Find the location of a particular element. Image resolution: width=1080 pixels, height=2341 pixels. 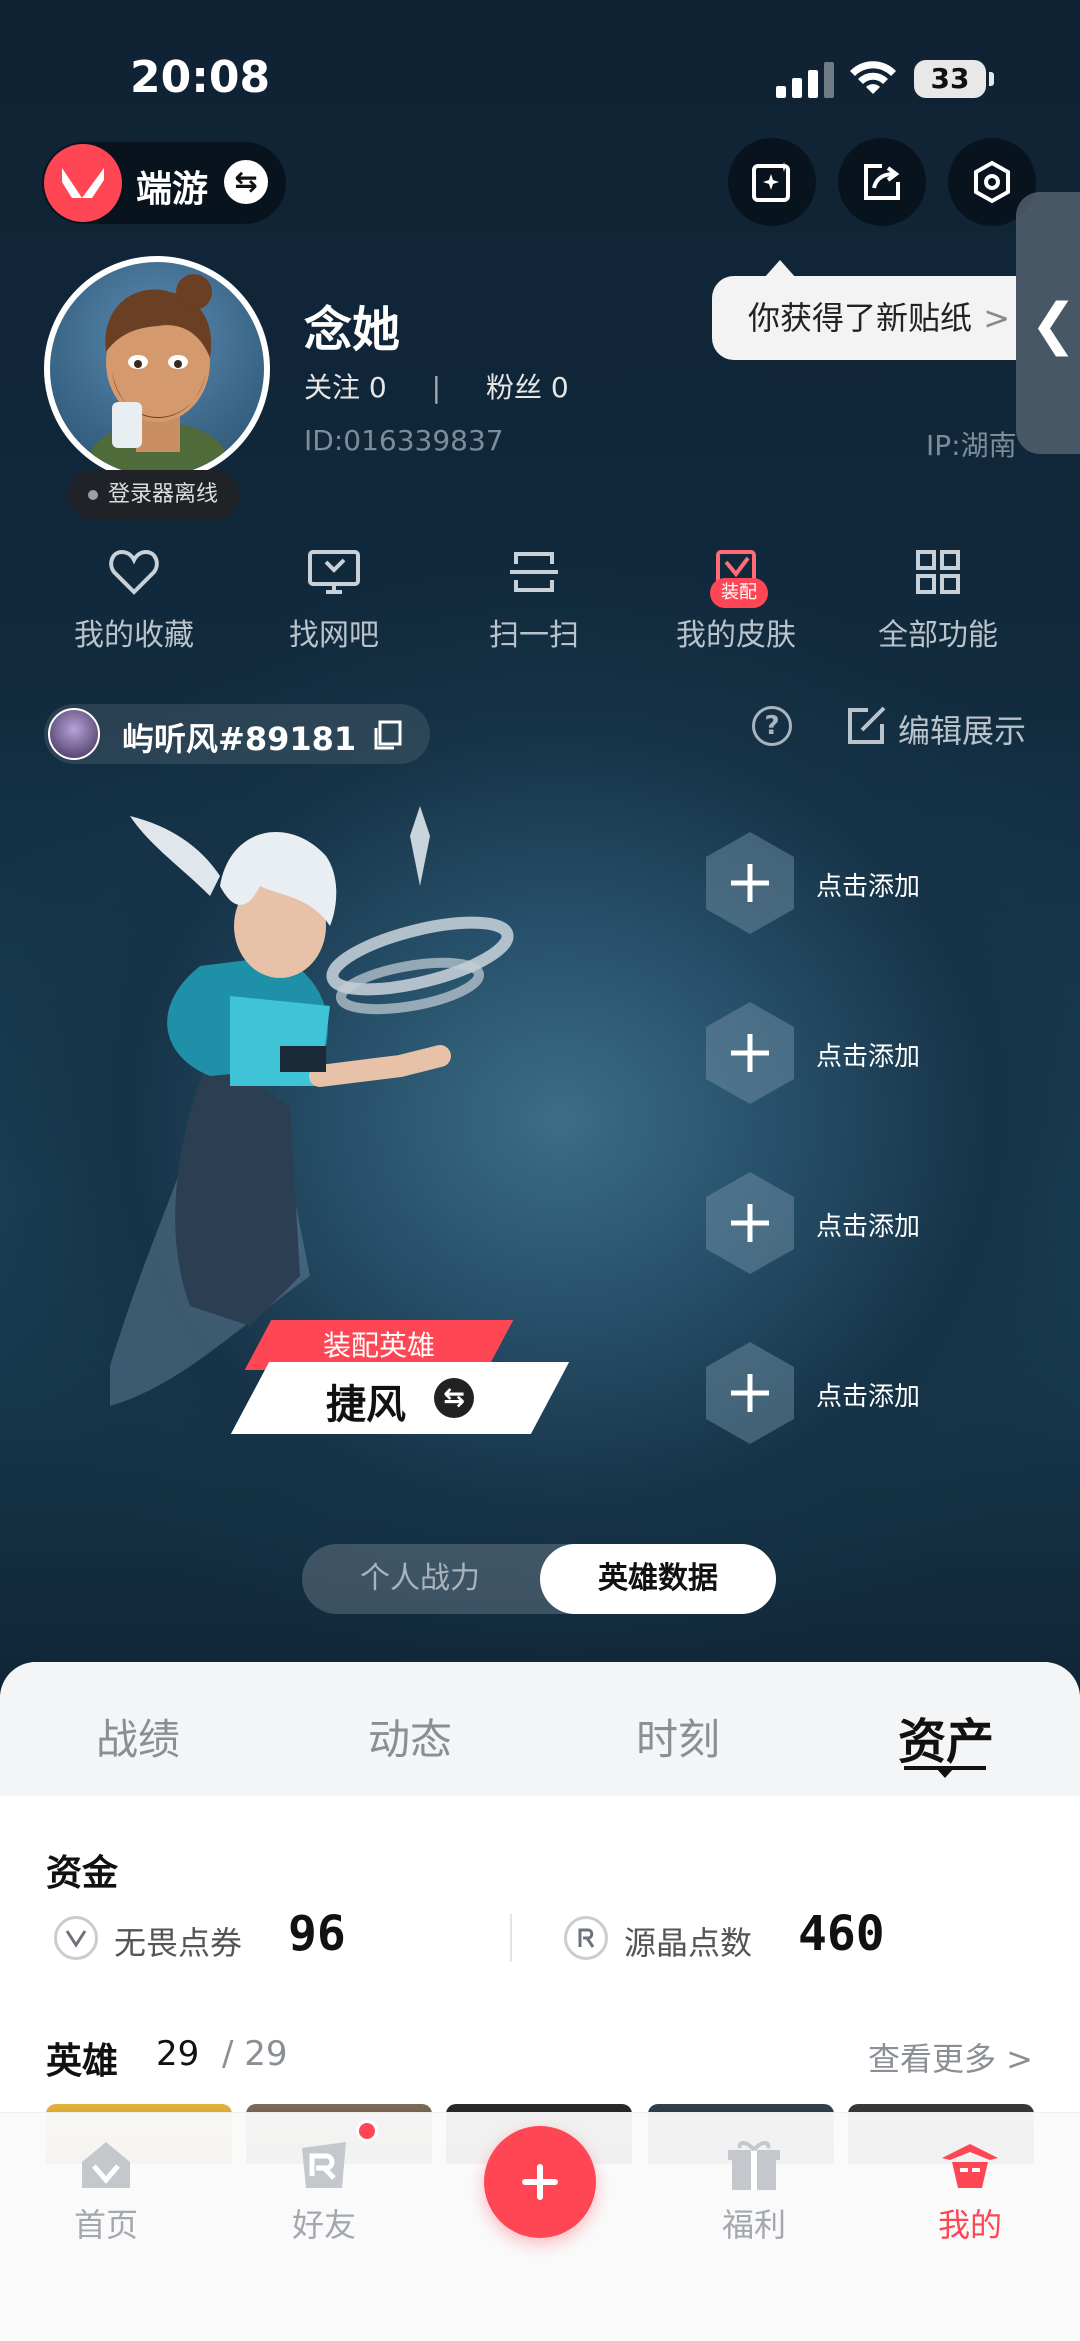

edit-icon is located at coordinates (866, 726).